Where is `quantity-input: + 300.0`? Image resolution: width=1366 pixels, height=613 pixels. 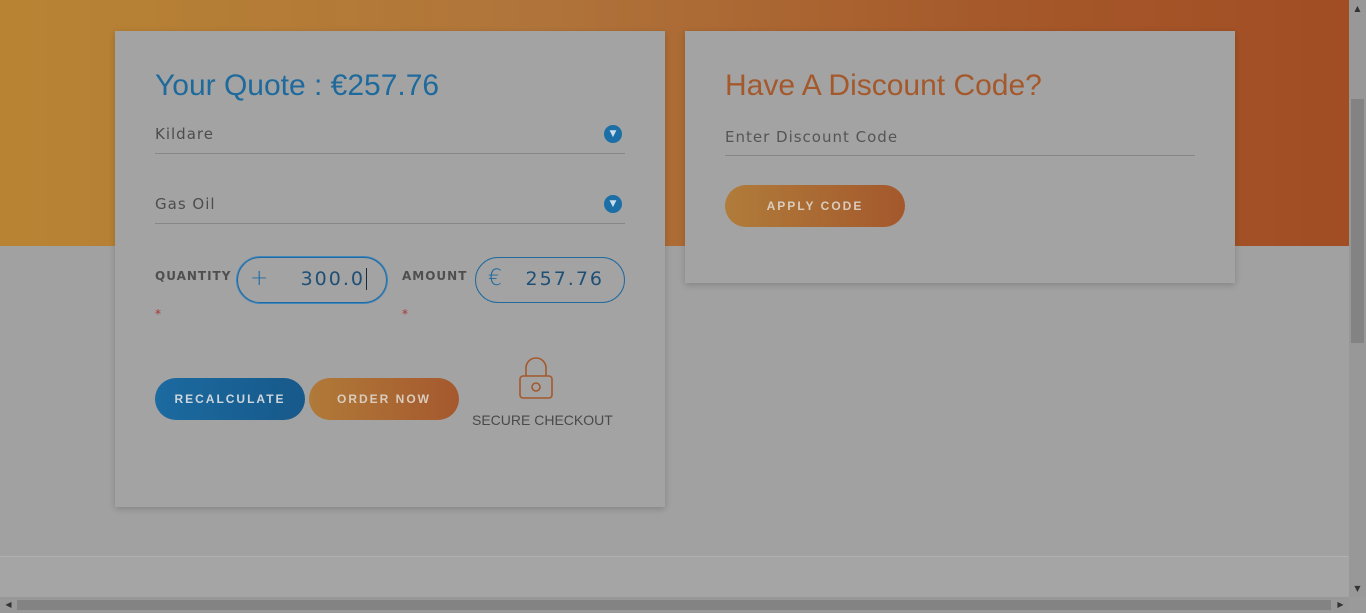
quantity-input: + 300.0 is located at coordinates (312, 280).